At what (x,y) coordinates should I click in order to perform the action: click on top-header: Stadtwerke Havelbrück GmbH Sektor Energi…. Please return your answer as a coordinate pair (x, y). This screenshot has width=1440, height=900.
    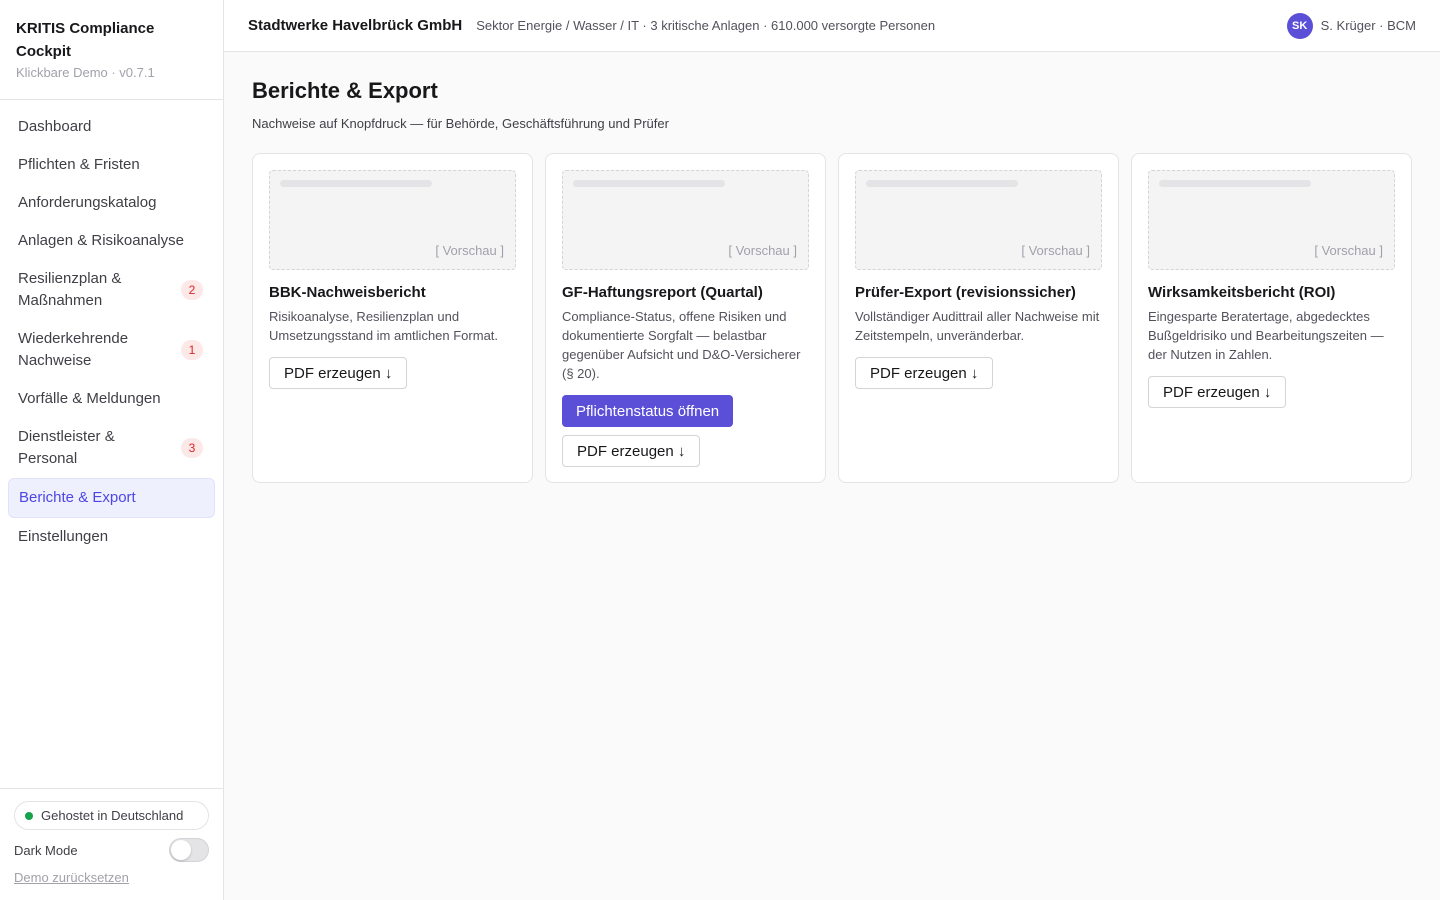
    Looking at the image, I should click on (832, 26).